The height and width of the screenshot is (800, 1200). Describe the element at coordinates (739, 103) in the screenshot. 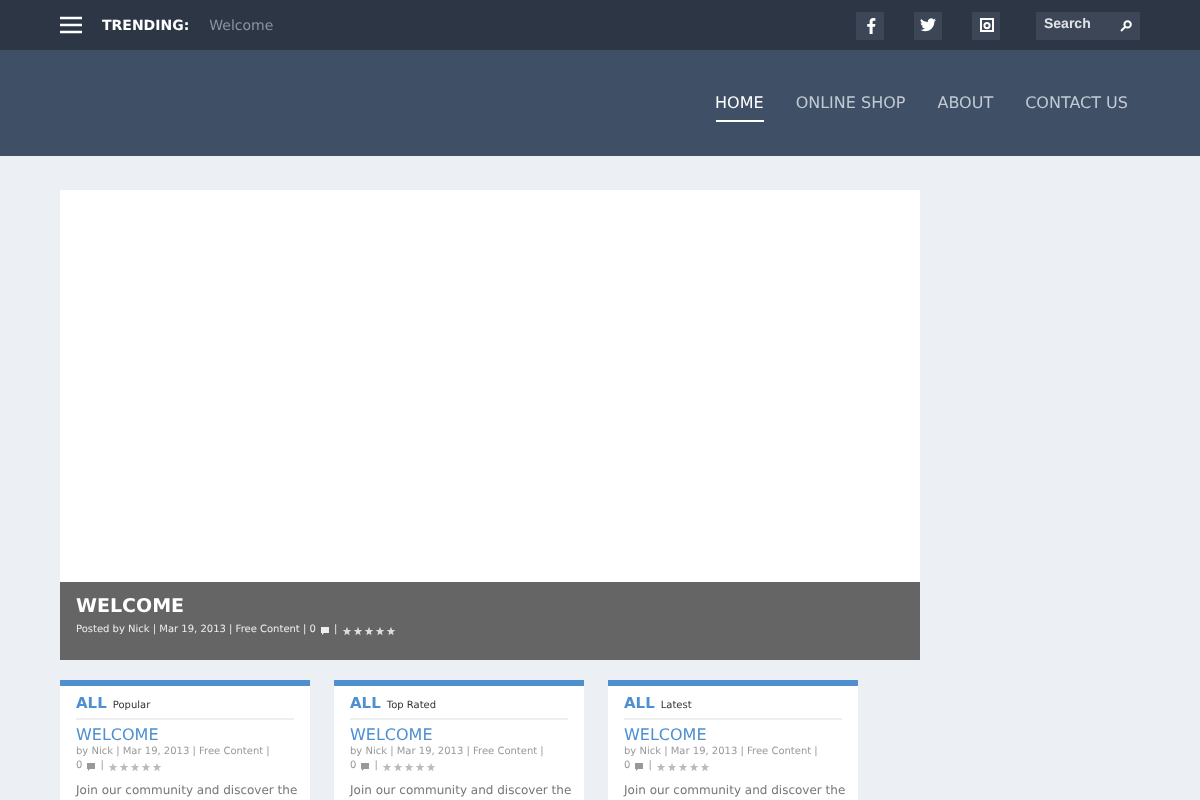

I see `nav-link: HOME` at that location.